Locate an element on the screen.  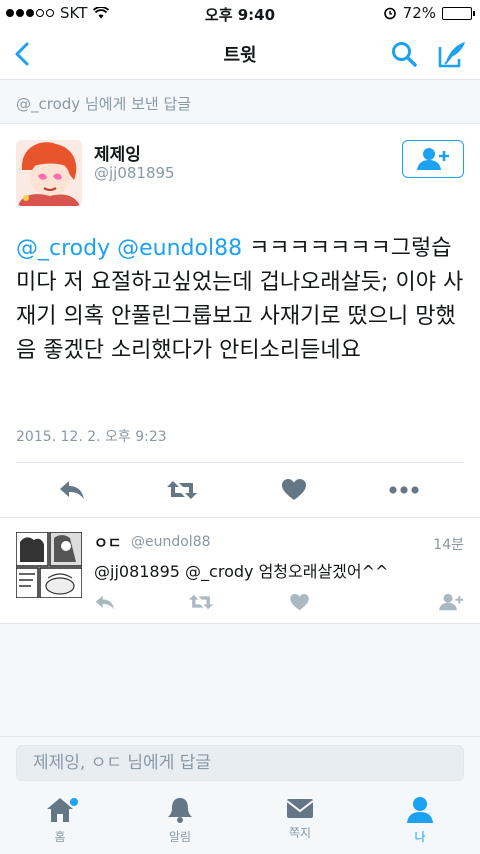
tab-messages: 쪽지 is located at coordinates (300, 823).